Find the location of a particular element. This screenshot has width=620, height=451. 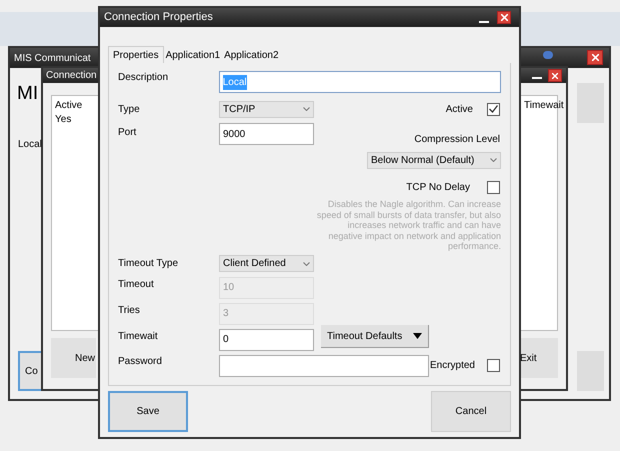

checkmark-icon is located at coordinates (493, 109).